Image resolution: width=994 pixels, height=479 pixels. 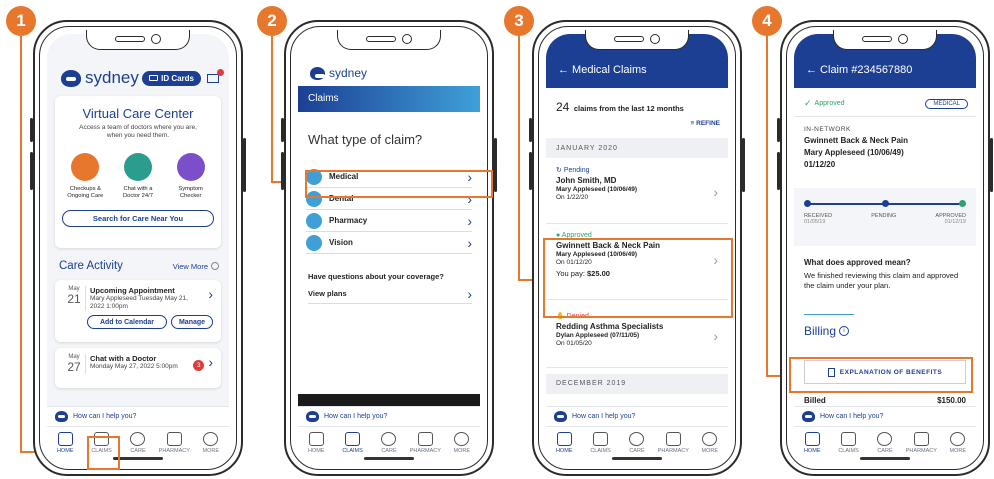 I want to click on claim-type-vision: Vision ›, so click(x=389, y=243).